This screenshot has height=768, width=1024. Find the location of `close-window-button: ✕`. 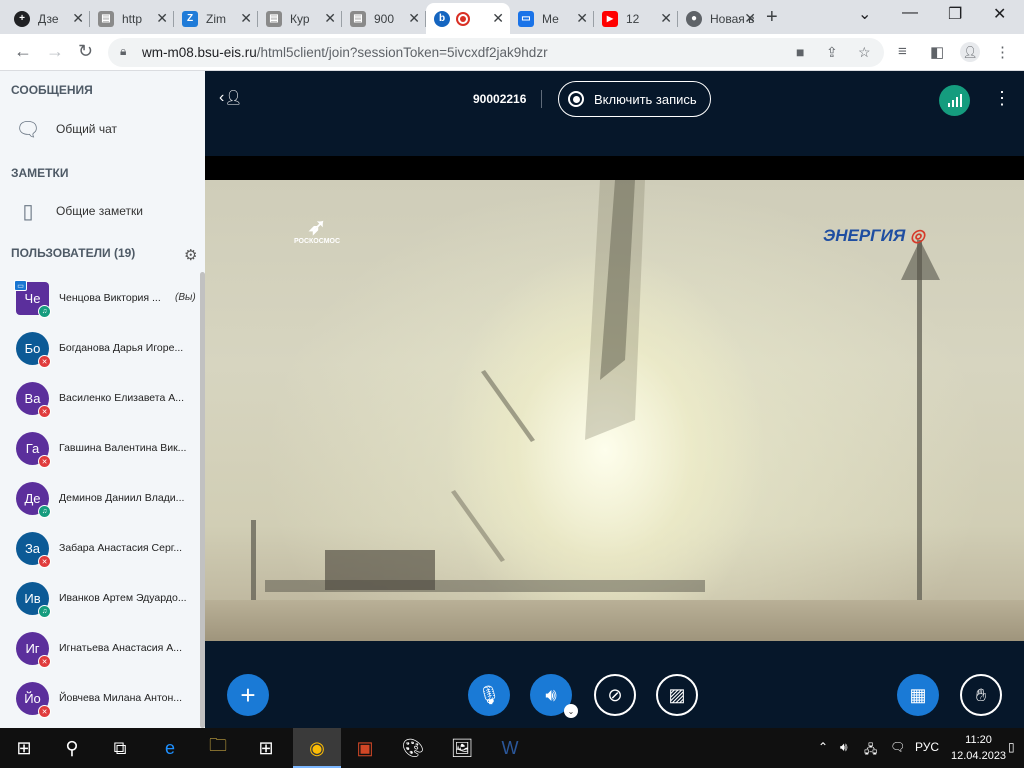

close-window-button: ✕ is located at coordinates (999, 14).